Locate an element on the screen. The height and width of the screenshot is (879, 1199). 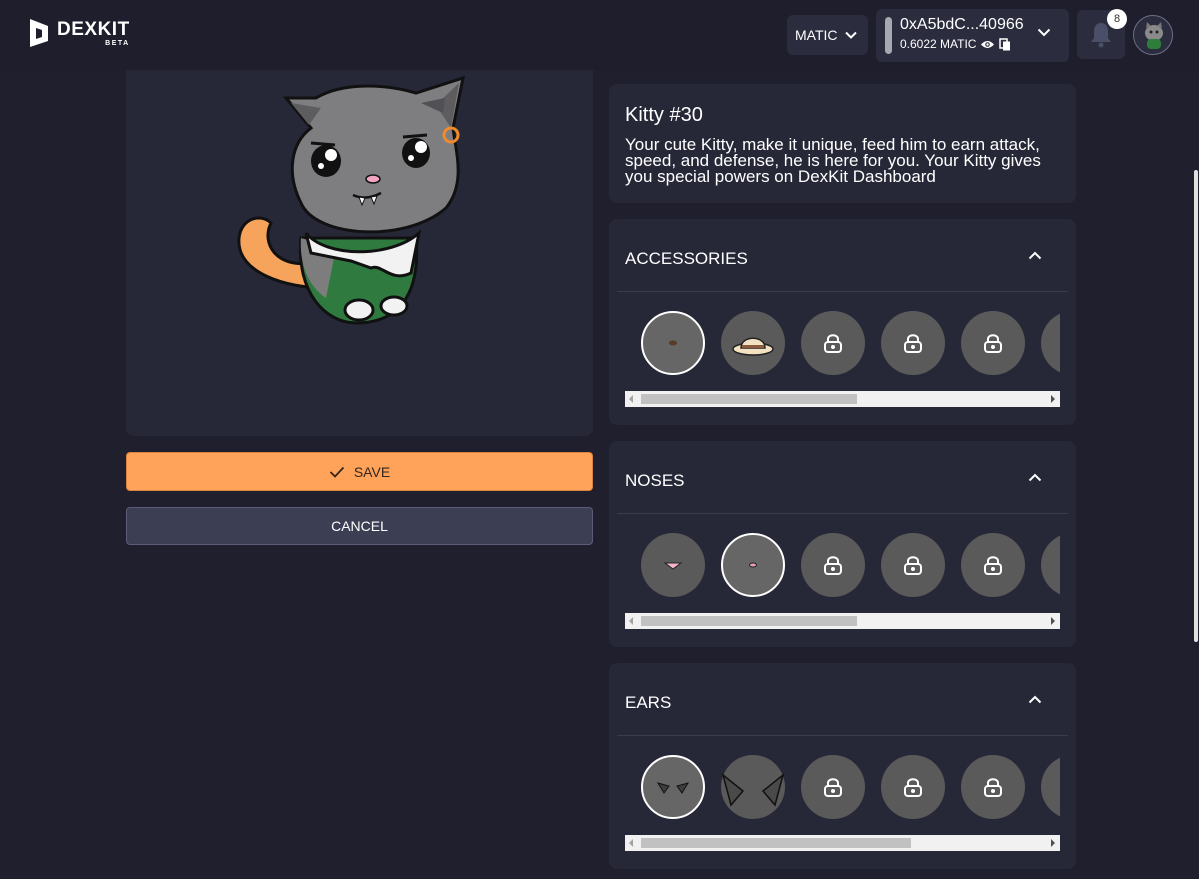
copy-icon is located at coordinates (1005, 44).